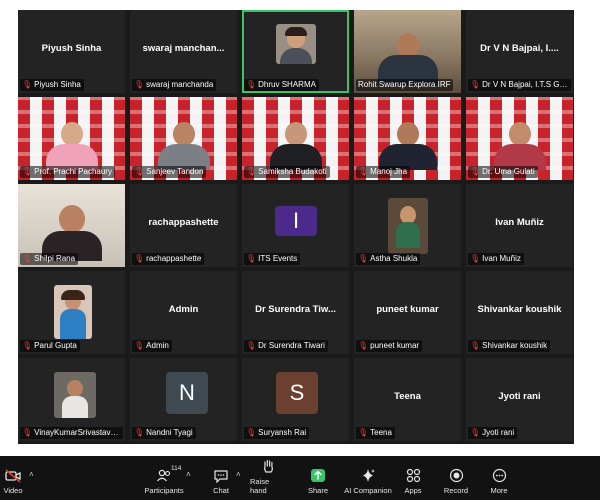  Describe the element at coordinates (176, 468) in the screenshot. I see `participants-count: 114` at that location.